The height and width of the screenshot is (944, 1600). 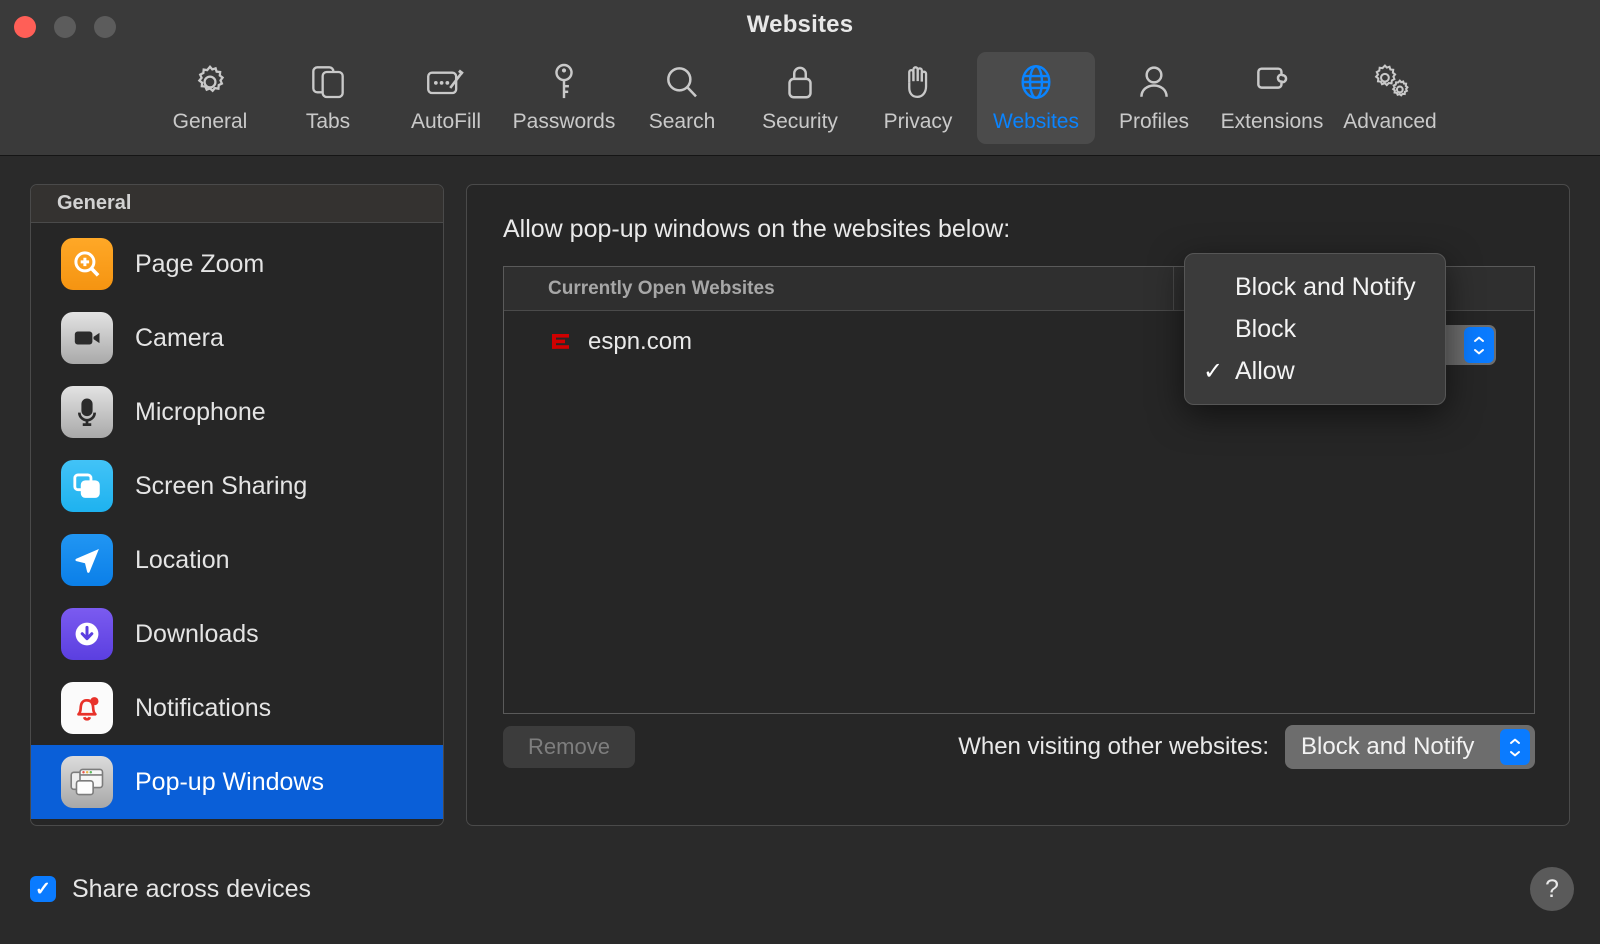 I want to click on tab-advanced: Advanced, so click(x=1390, y=98).